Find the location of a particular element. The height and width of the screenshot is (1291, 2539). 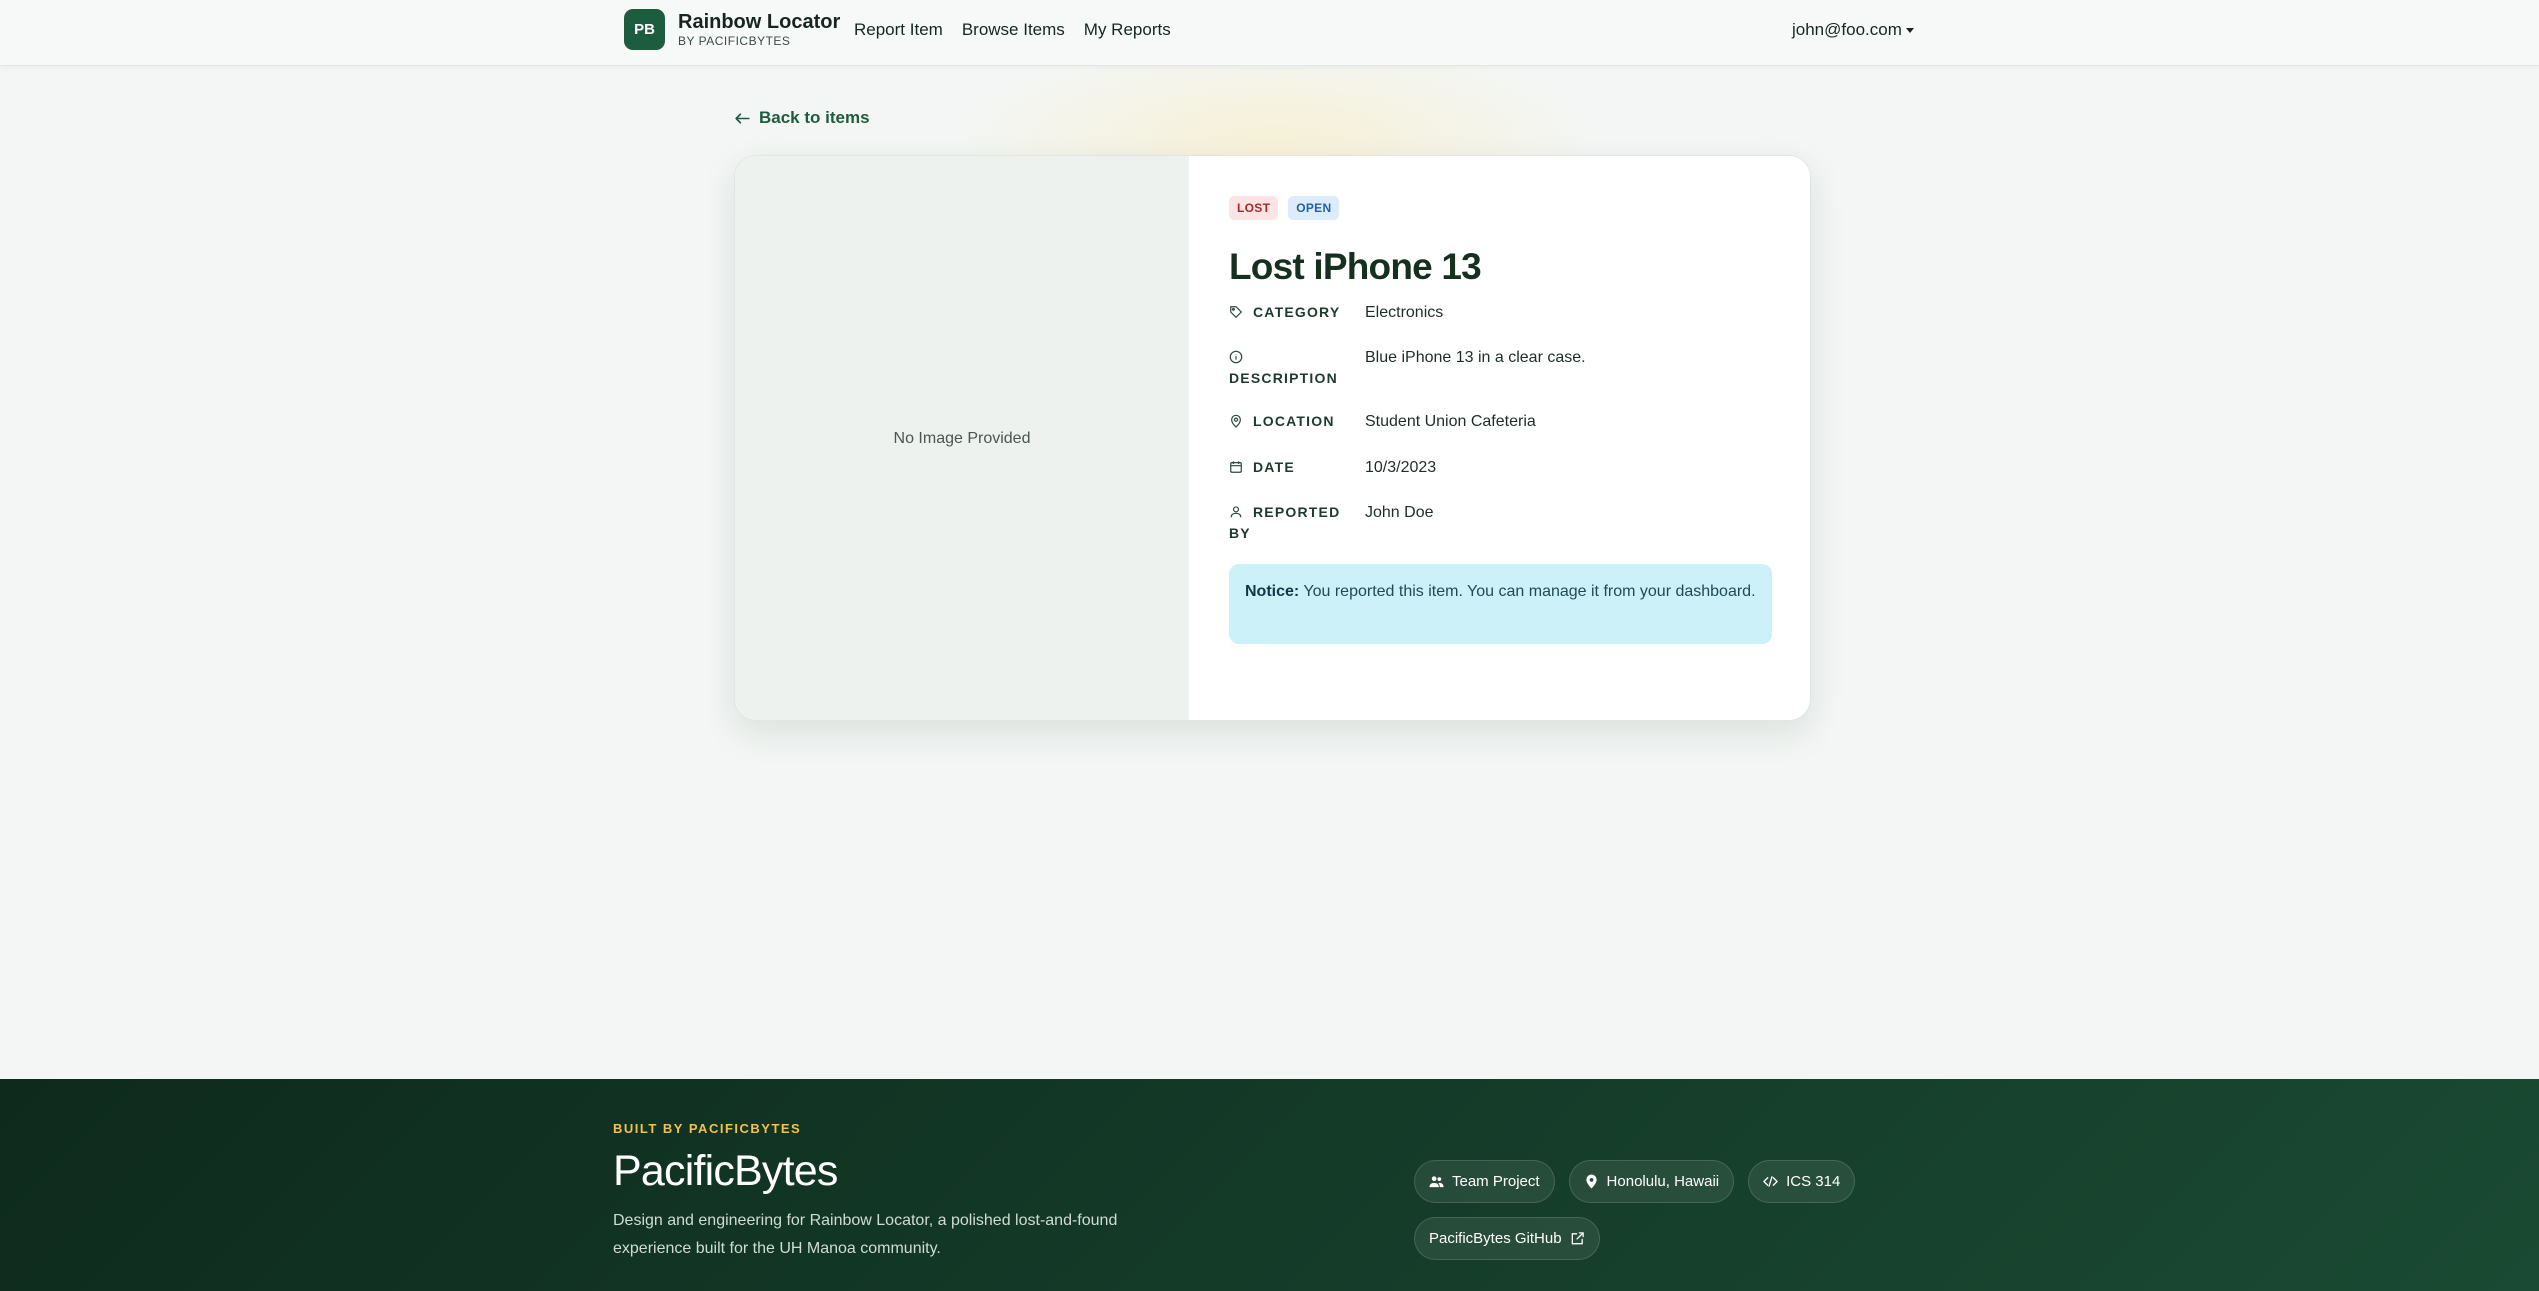

brand-text: Rainbow Locator BY PACIFICBYTES is located at coordinates (759, 30).